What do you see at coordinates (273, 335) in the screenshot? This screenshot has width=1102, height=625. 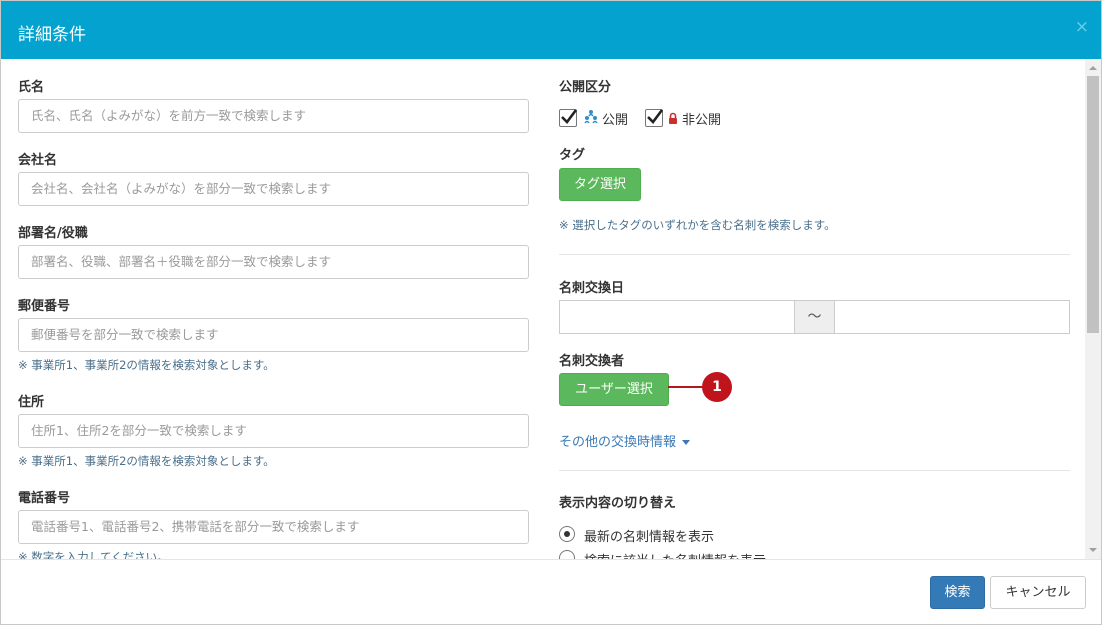 I see `postal-input: 郵便番号を部分一致で検索します` at bounding box center [273, 335].